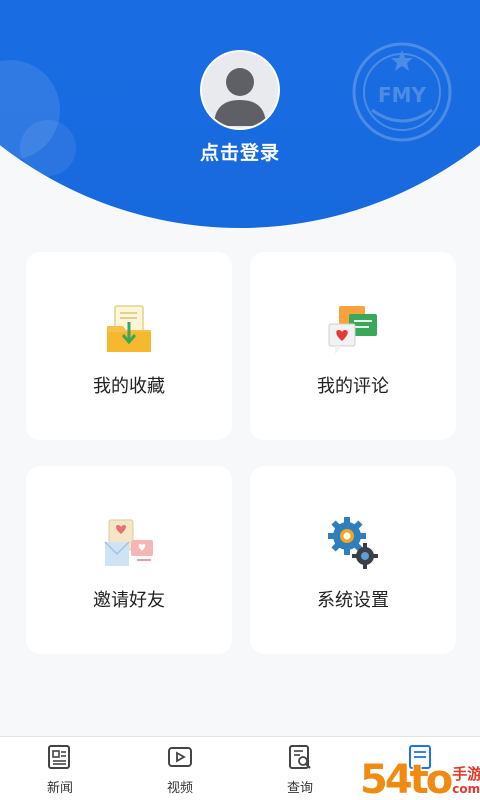 The width and height of the screenshot is (480, 800). I want to click on tab-news-label: 新闻, so click(59, 788).